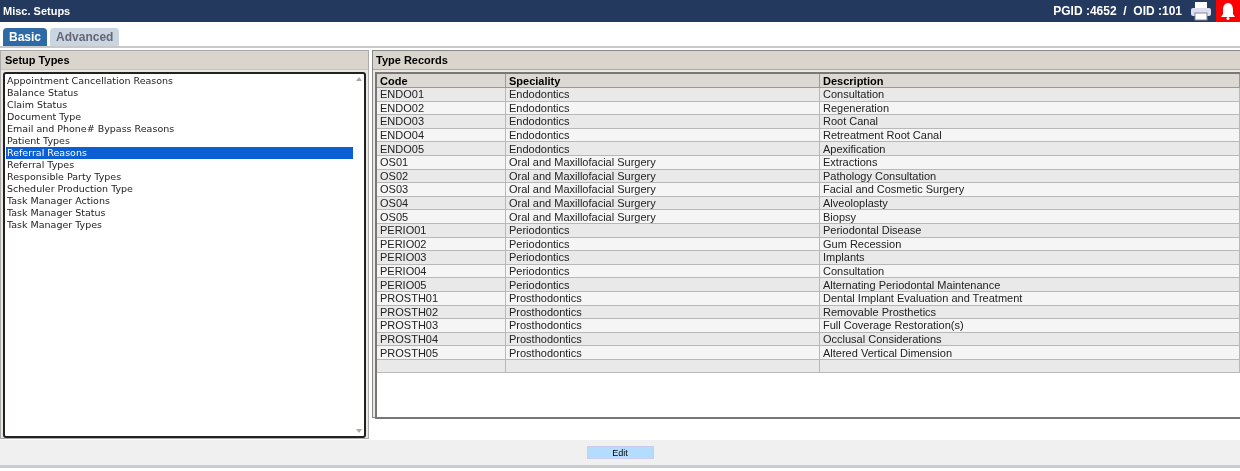 This screenshot has height=471, width=1240. I want to click on list-item: Email and Phone# Bypass Reasons, so click(179, 129).